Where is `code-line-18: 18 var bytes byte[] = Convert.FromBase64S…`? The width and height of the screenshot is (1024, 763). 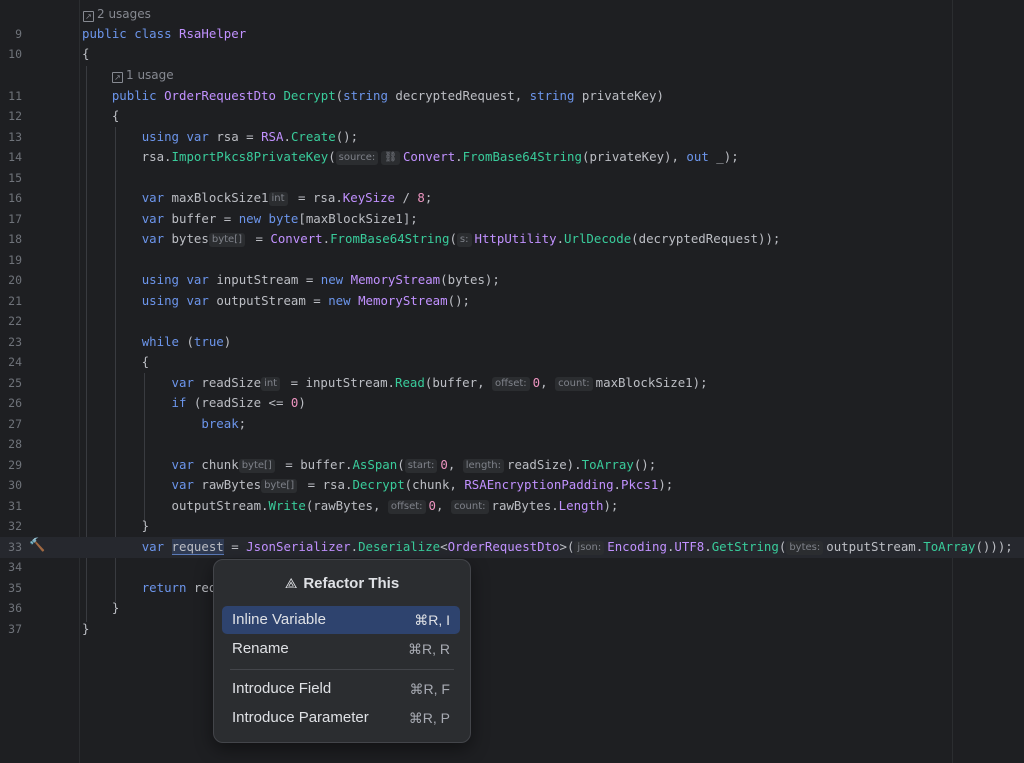
code-line-18: 18 var bytes byte[] = Convert.FromBase64S… is located at coordinates (512, 239).